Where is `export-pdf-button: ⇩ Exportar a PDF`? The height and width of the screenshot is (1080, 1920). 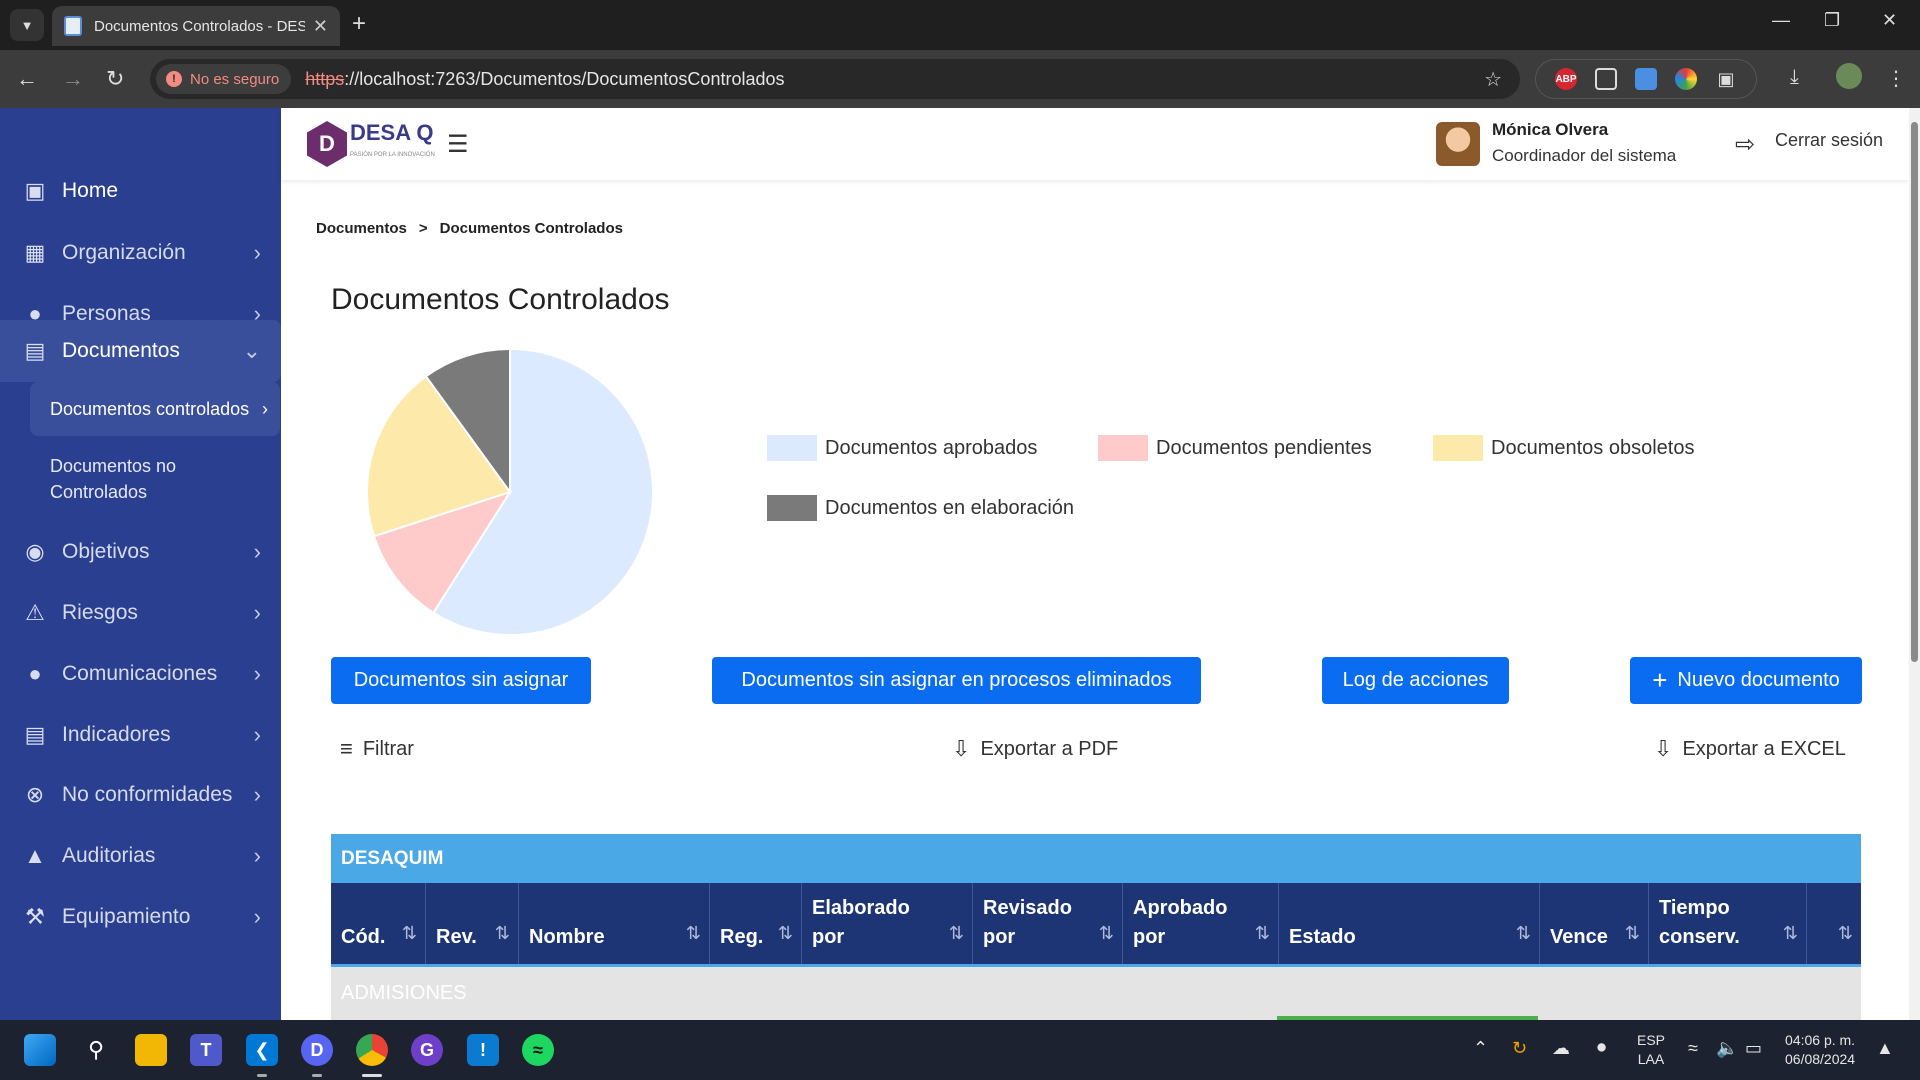
export-pdf-button: ⇩ Exportar a PDF is located at coordinates (1035, 749).